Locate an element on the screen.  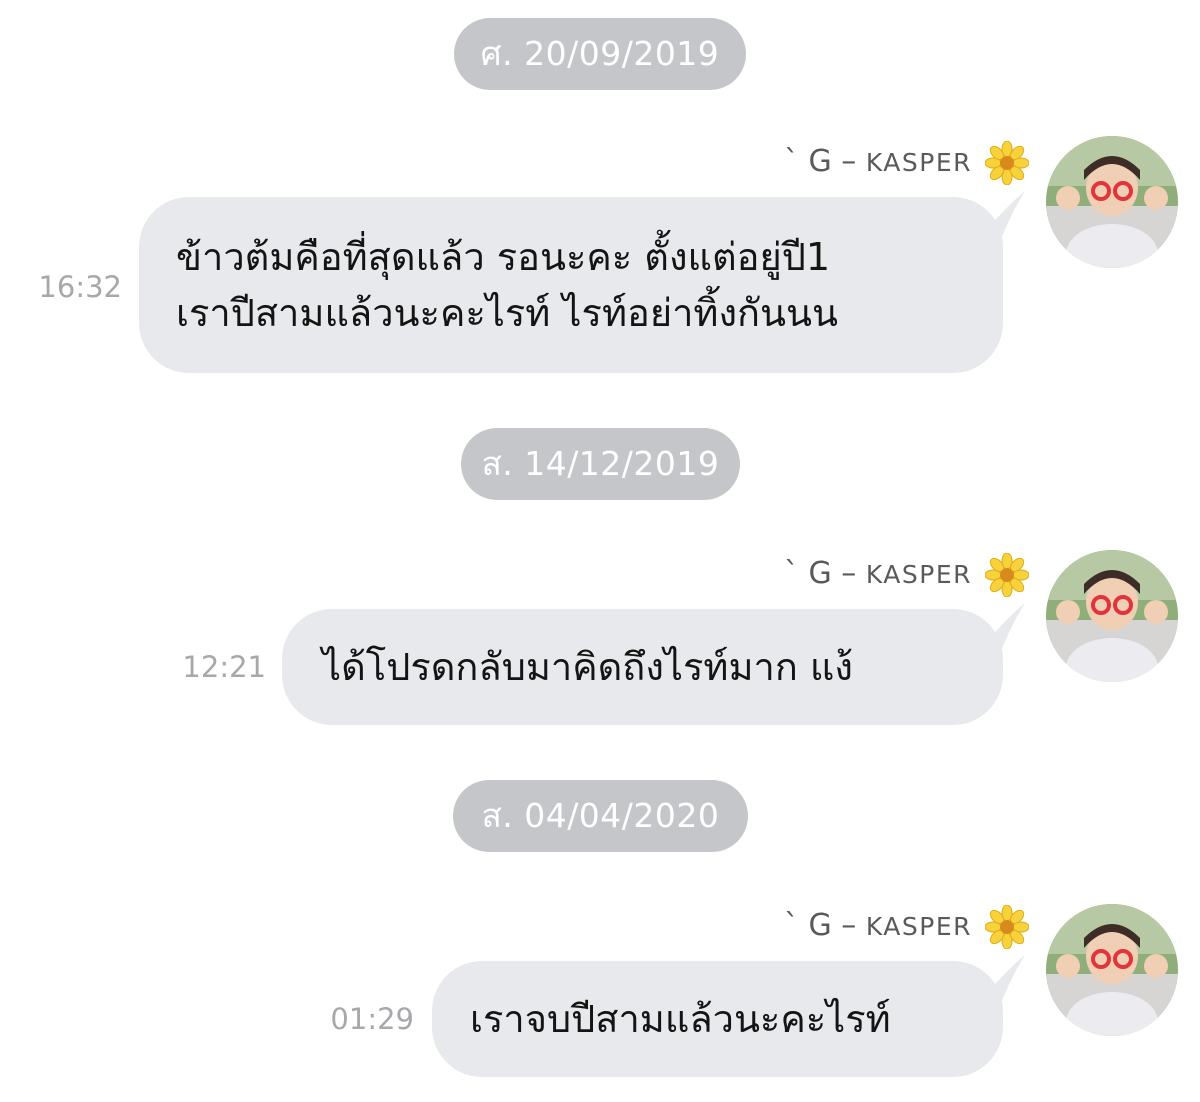
message-bubble: ได้โปรดกลับมาคิดถึงไรท์มาก แง้ is located at coordinates (653, 664).